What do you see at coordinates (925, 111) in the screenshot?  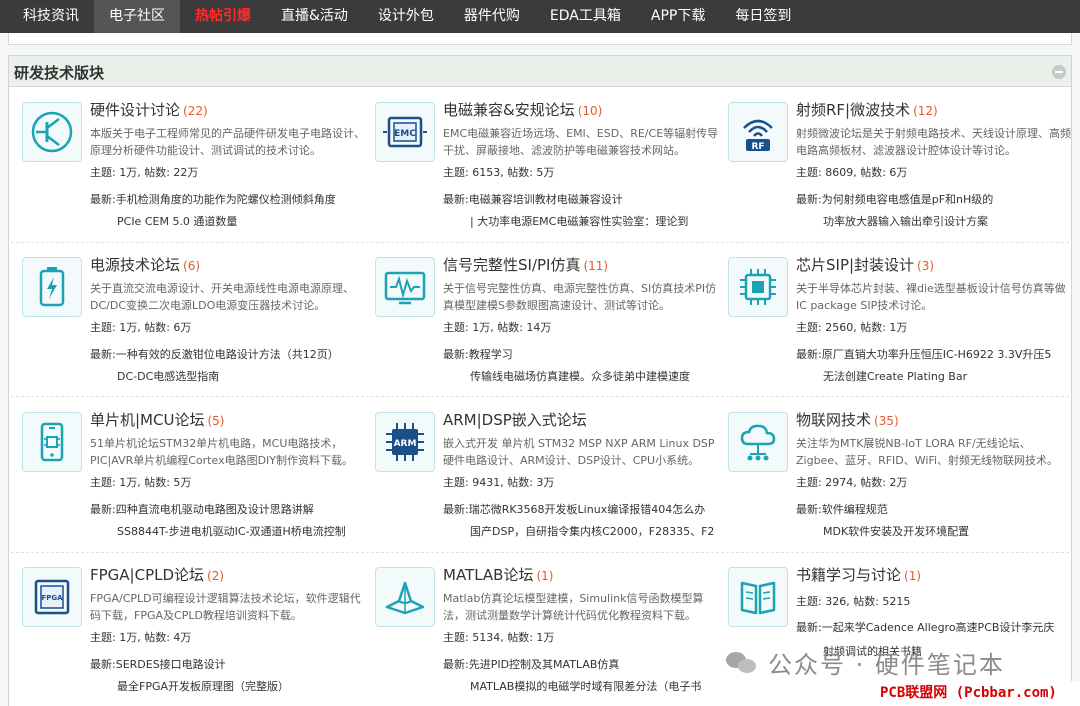 I see `forum-count: (12)` at bounding box center [925, 111].